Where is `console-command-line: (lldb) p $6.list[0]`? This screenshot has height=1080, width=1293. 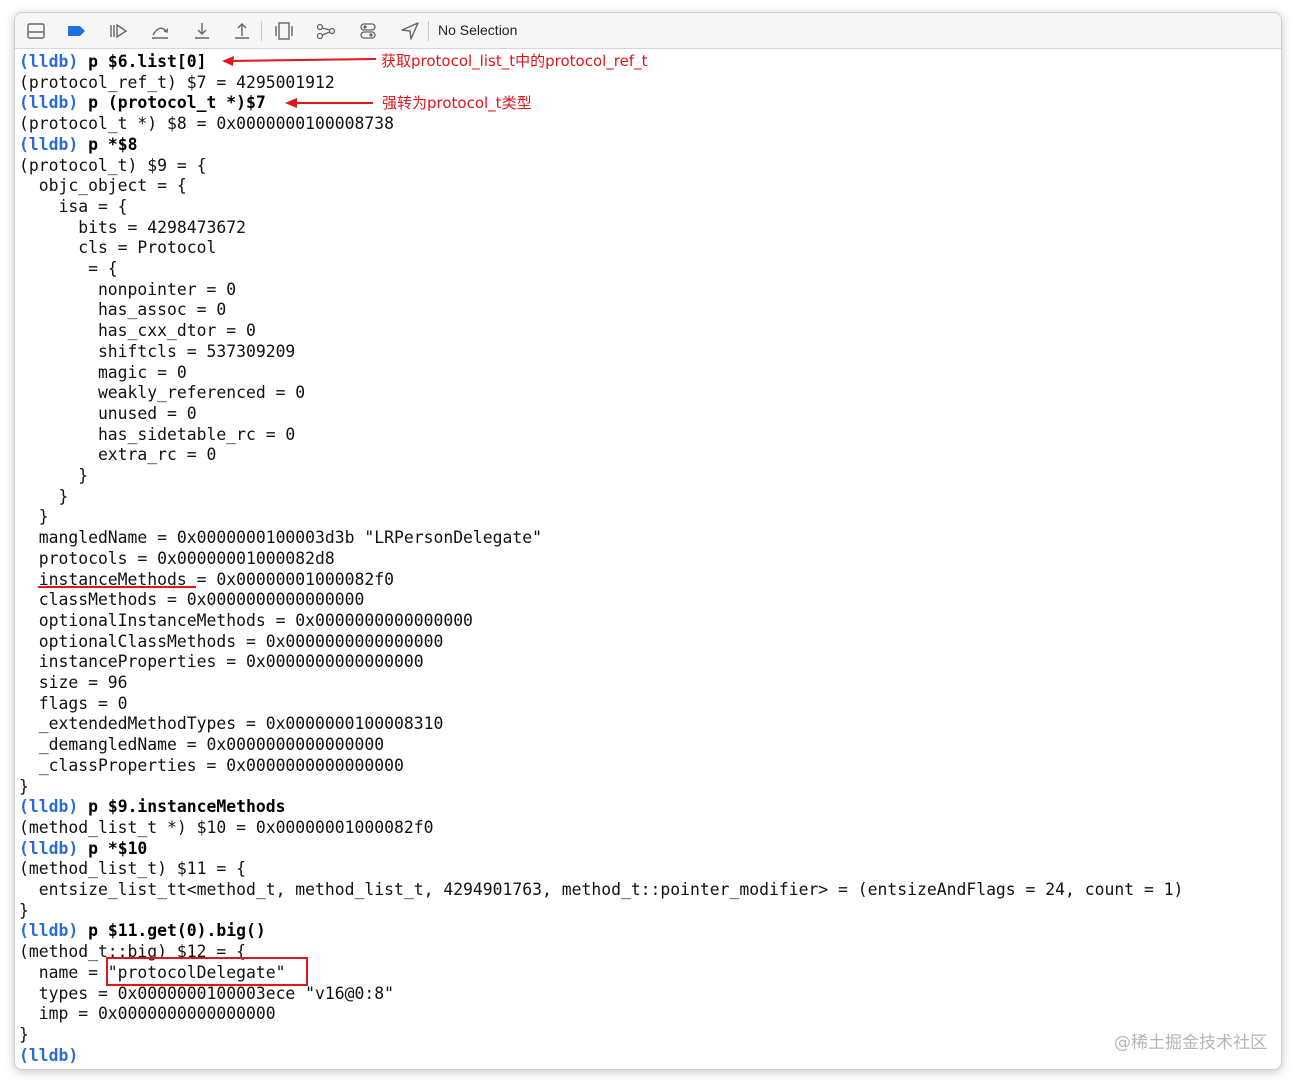 console-command-line: (lldb) p $6.list[0] is located at coordinates (113, 61).